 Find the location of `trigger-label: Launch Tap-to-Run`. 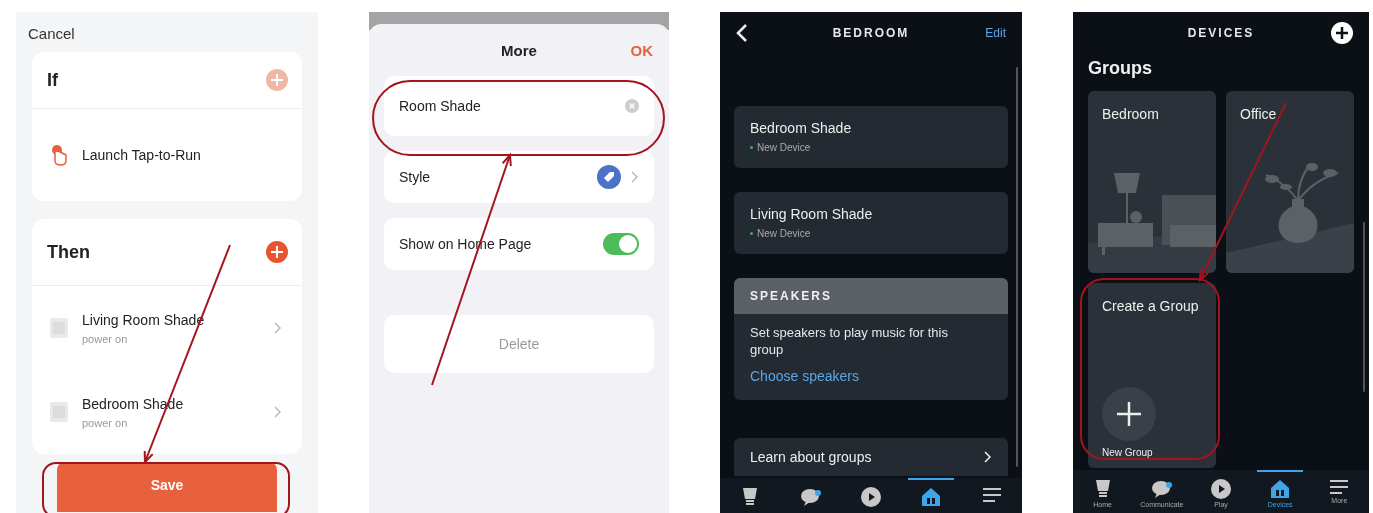

trigger-label: Launch Tap-to-Run is located at coordinates (141, 155).